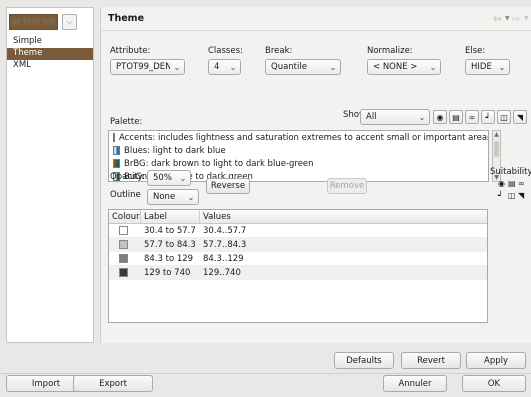 This screenshot has height=397, width=531. I want to click on values-cell: 57.7..84.3, so click(223, 245).